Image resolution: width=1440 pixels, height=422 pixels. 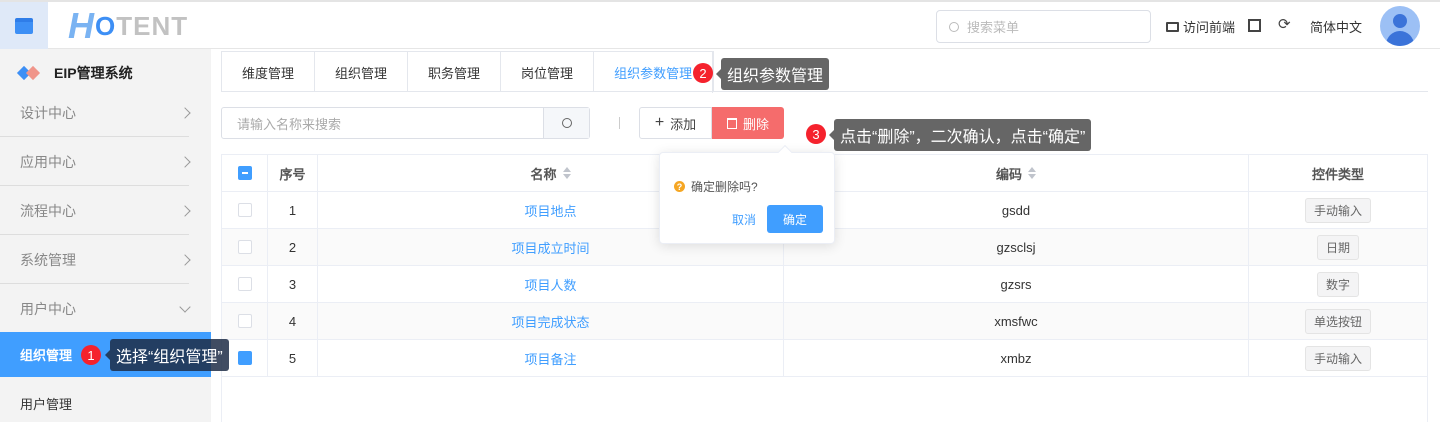 What do you see at coordinates (1016, 247) in the screenshot?
I see `row-code: gzsclsj` at bounding box center [1016, 247].